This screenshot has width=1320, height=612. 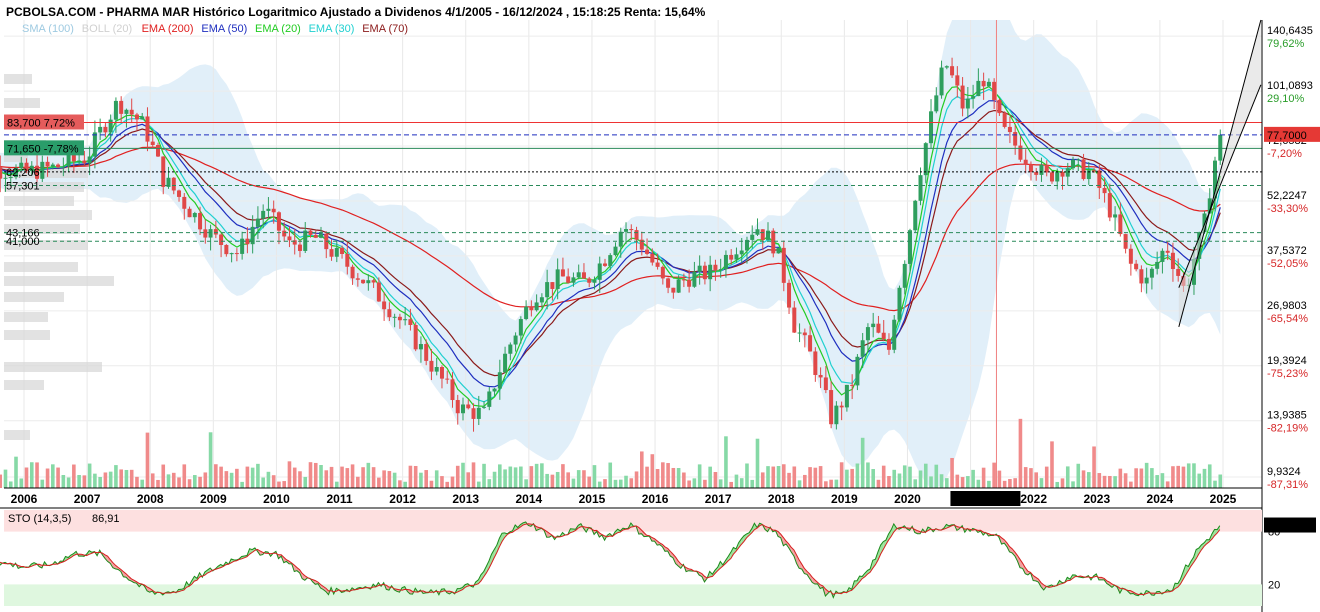 What do you see at coordinates (1287, 251) in the screenshot?
I see `y-tick-label: 37,5372` at bounding box center [1287, 251].